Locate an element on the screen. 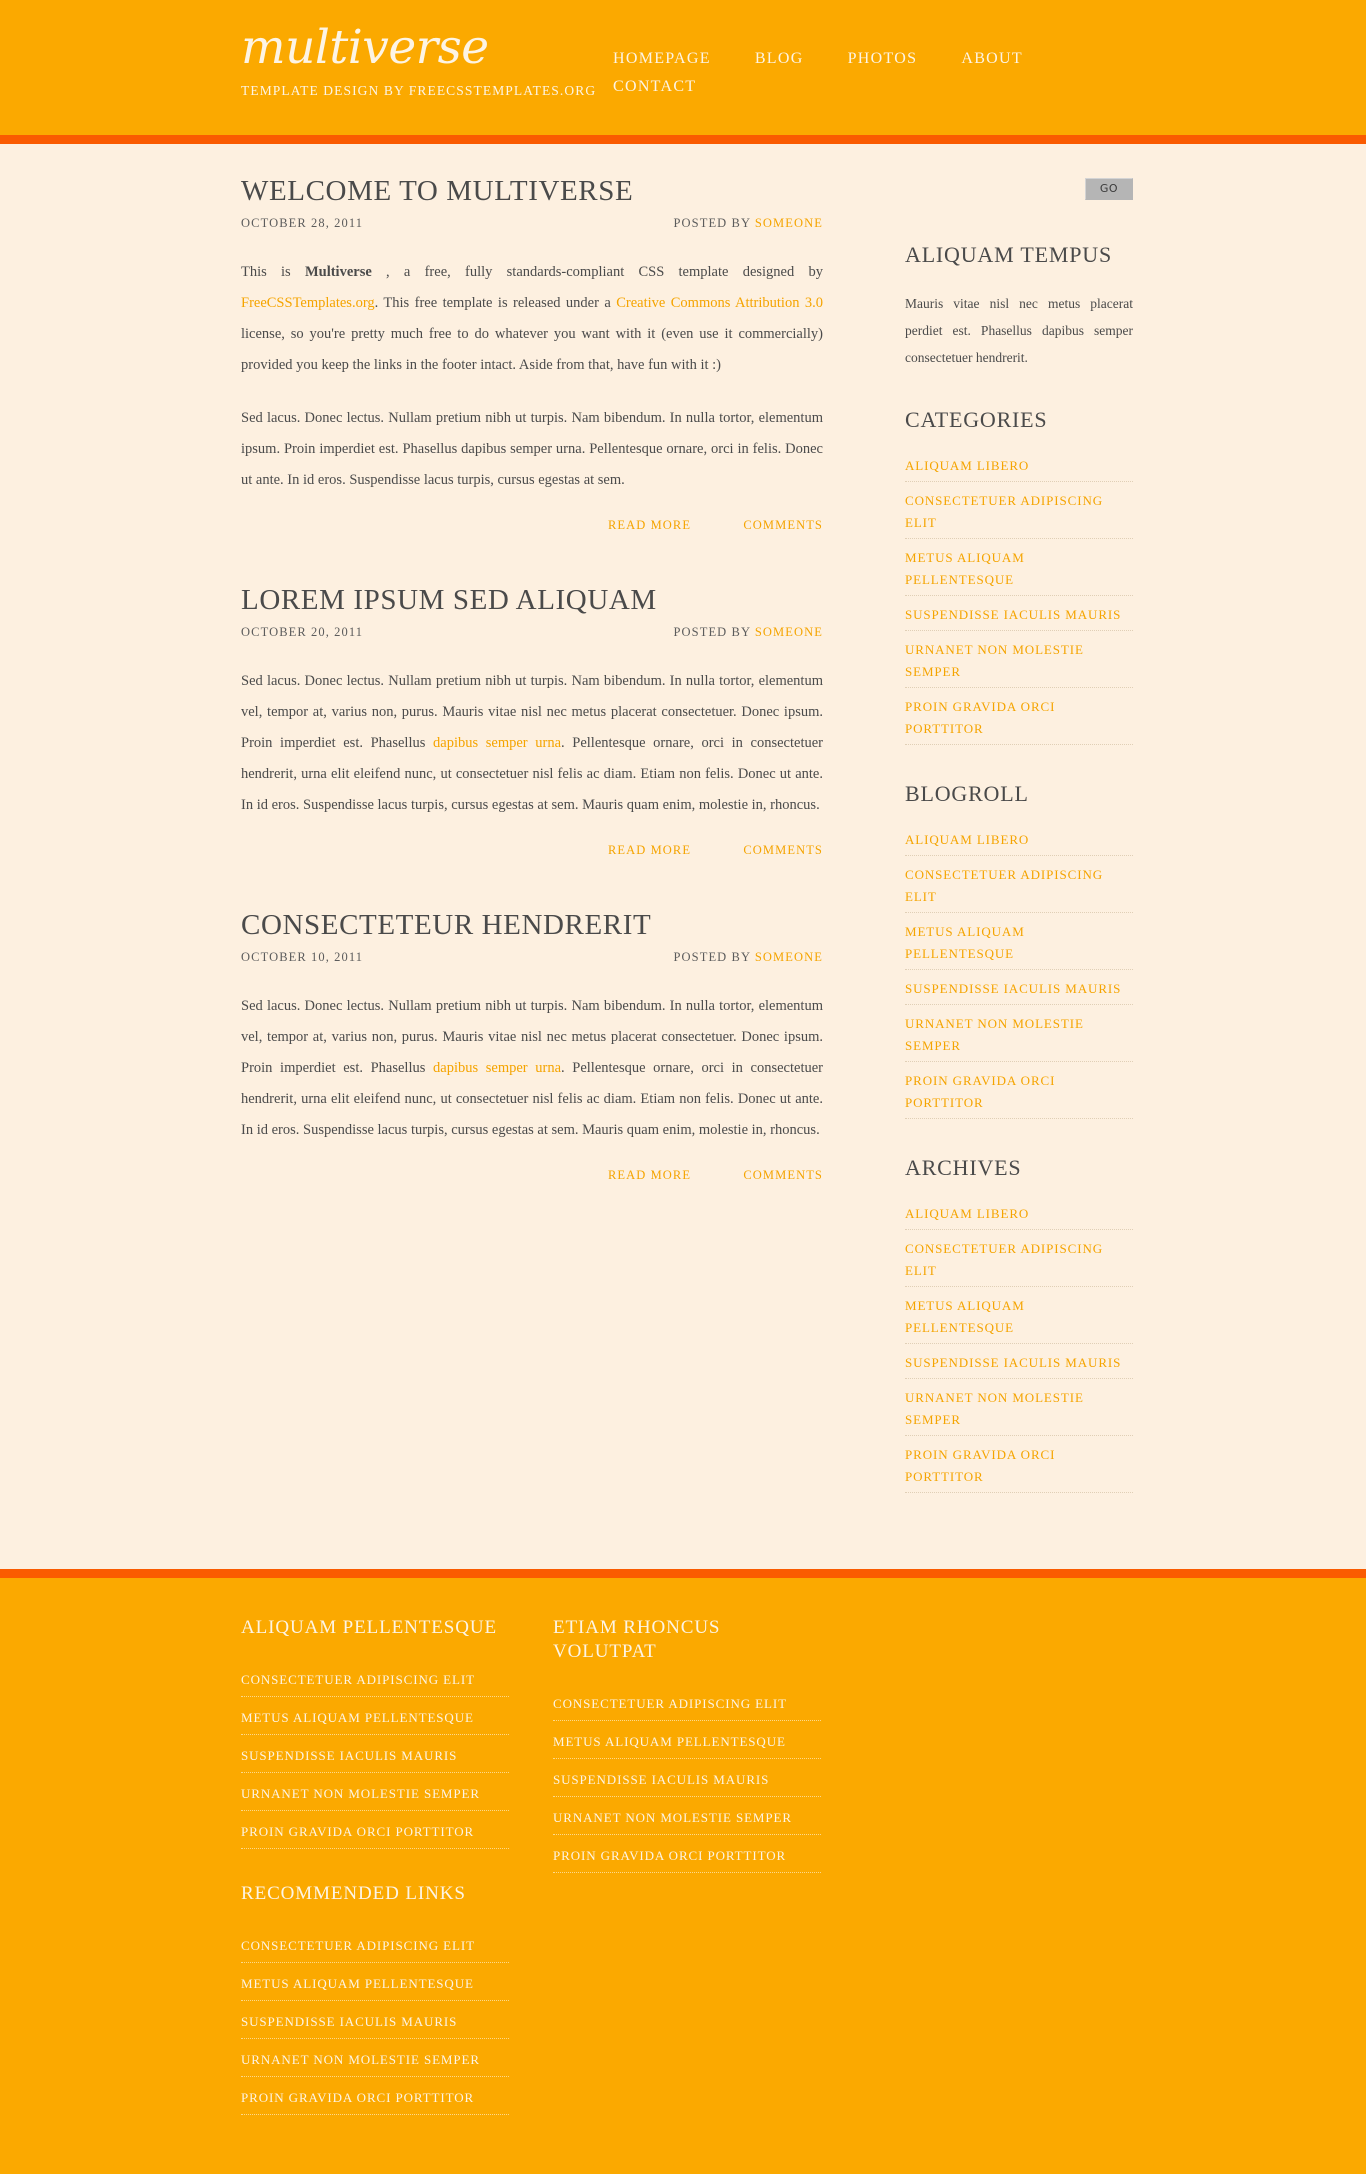 This screenshot has height=2174, width=1366. search-go-button: GO is located at coordinates (1108, 189).